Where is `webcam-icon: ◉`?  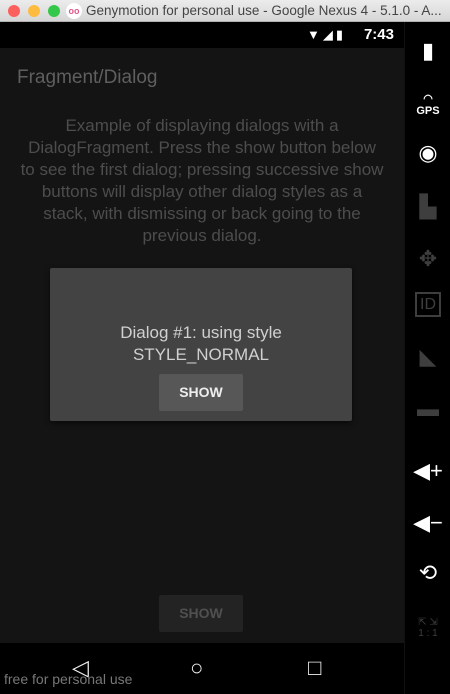 webcam-icon: ◉ is located at coordinates (427, 153).